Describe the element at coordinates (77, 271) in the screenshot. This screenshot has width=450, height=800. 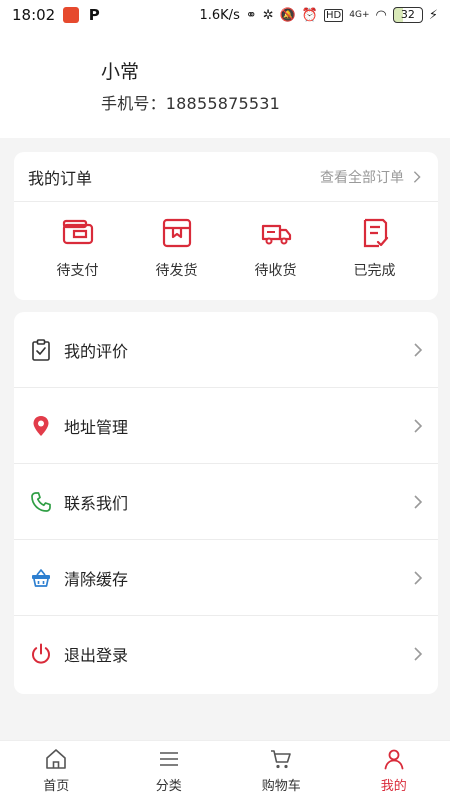
I see `order-pending-payment-label: 待支付` at that location.